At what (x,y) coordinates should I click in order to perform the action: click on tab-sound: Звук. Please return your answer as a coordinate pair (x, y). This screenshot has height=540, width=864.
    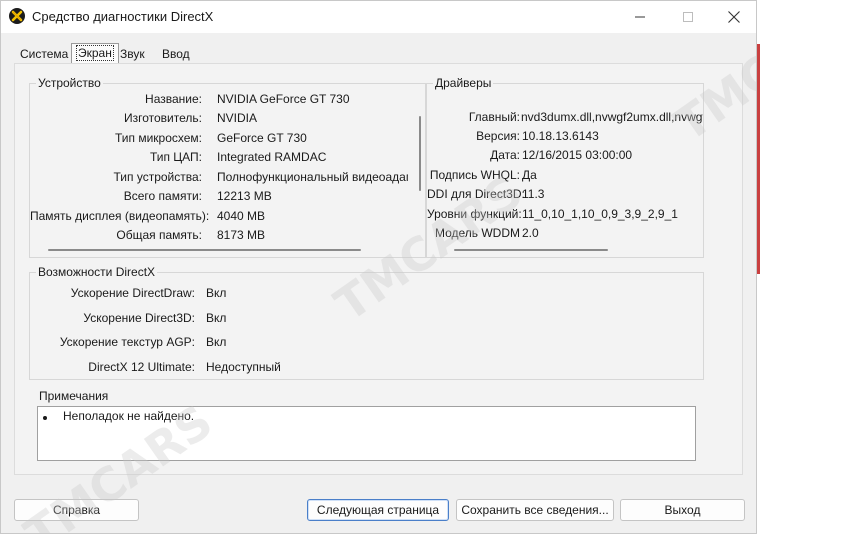
    Looking at the image, I should click on (132, 54).